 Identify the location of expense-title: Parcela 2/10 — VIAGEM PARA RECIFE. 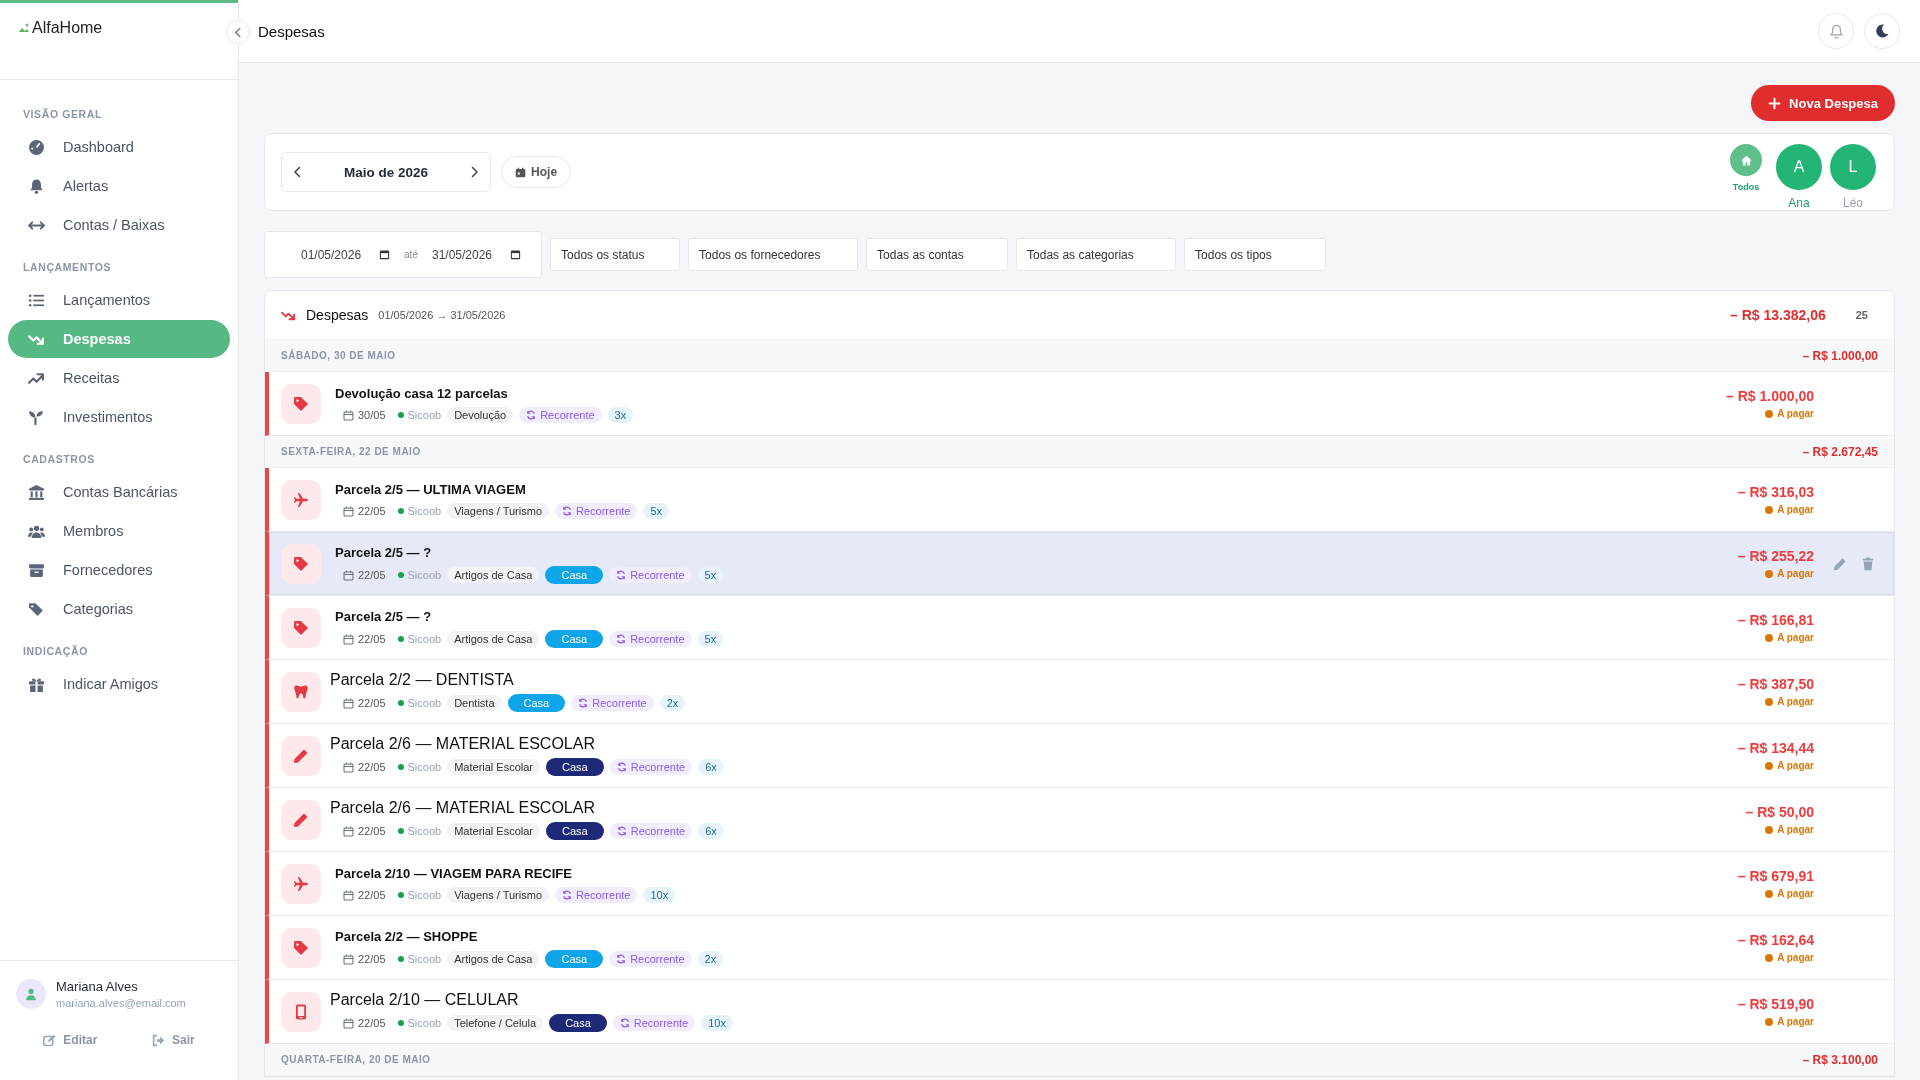
(453, 873).